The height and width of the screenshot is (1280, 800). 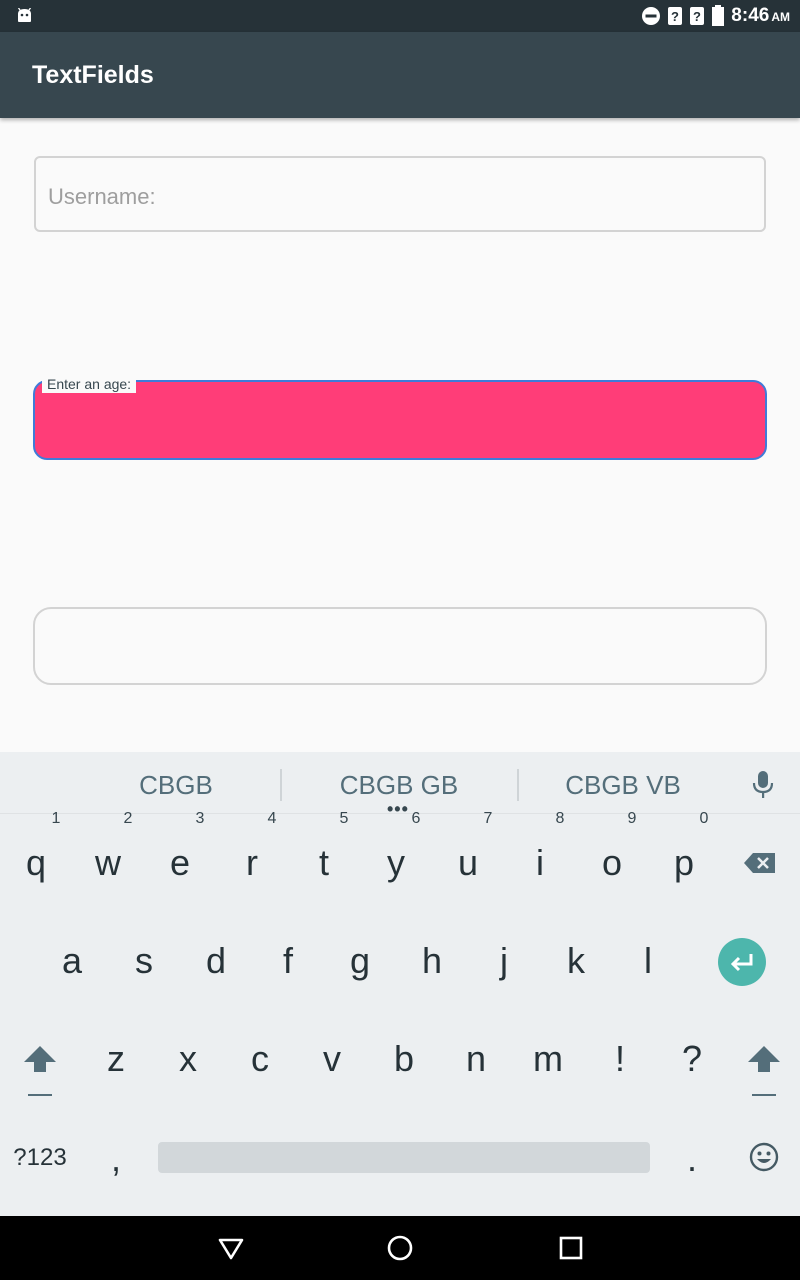 I want to click on key-exclamation: !, so click(x=620, y=1059).